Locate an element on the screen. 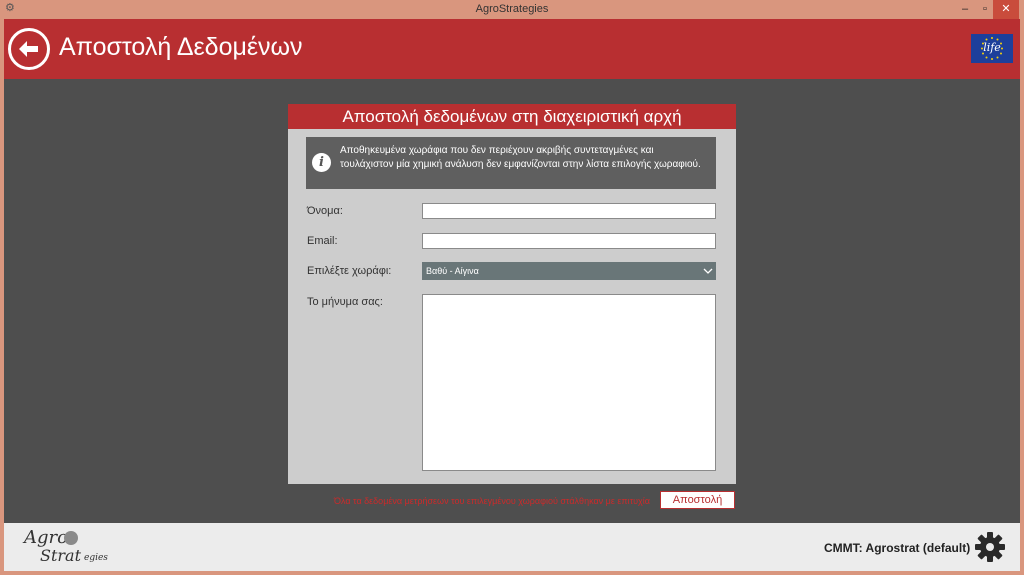  info-icon: i is located at coordinates (321, 162).